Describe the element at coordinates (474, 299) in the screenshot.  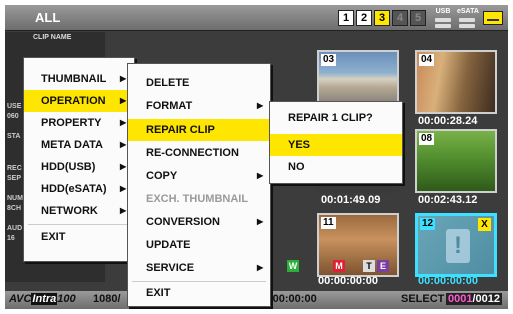
I see `select-counter: 0001/0012` at that location.